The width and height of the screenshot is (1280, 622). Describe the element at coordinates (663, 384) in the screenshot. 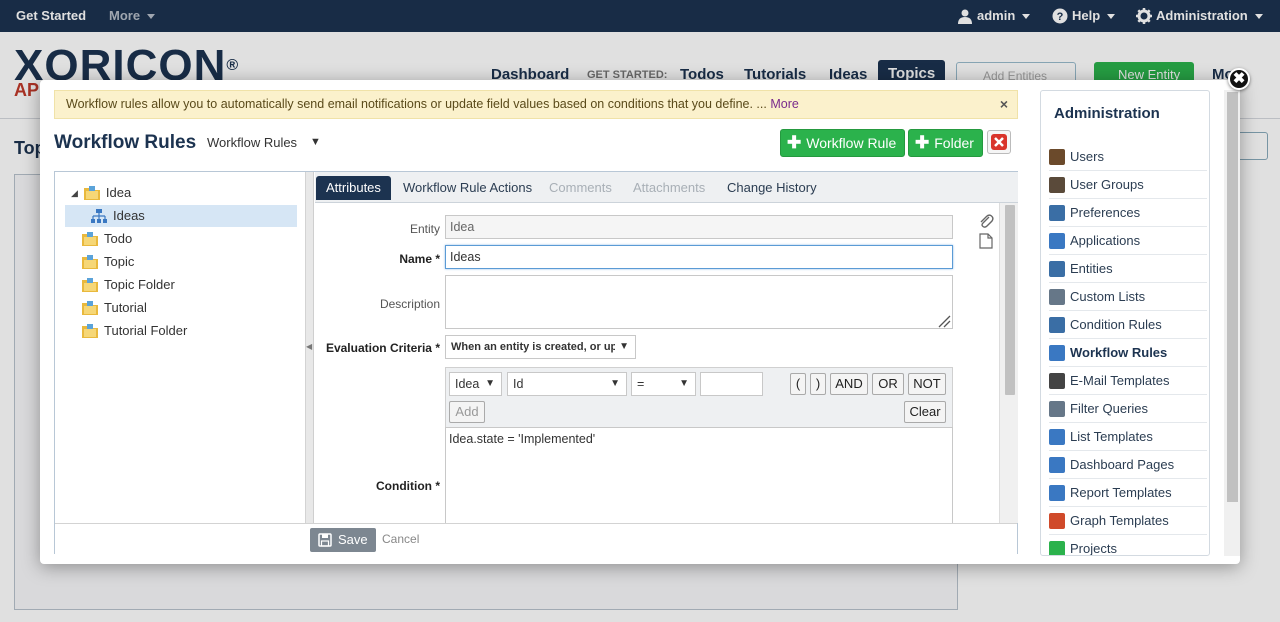

I see `condition-operator-select: = ▼` at that location.